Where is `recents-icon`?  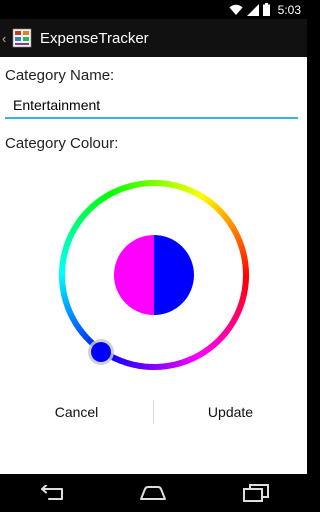
recents-icon is located at coordinates (255, 493).